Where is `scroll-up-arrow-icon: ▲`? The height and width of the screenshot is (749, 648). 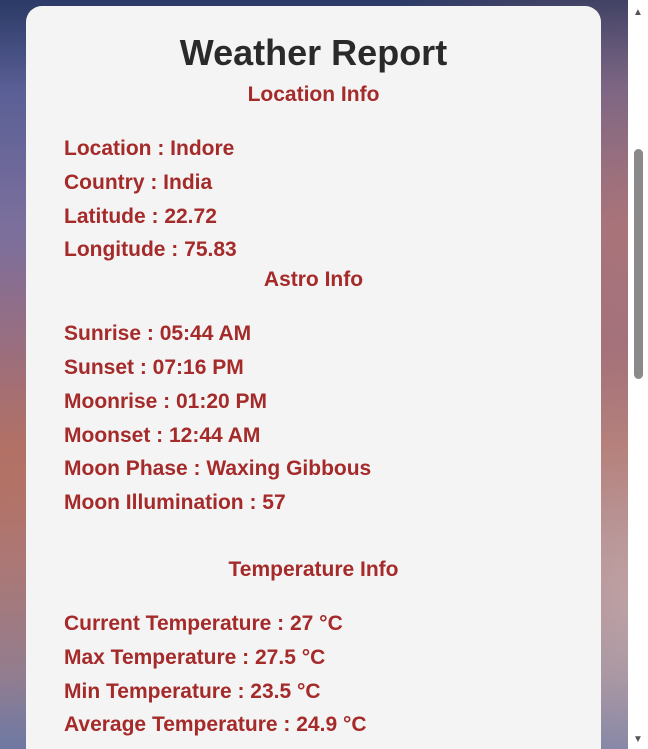 scroll-up-arrow-icon: ▲ is located at coordinates (638, 12).